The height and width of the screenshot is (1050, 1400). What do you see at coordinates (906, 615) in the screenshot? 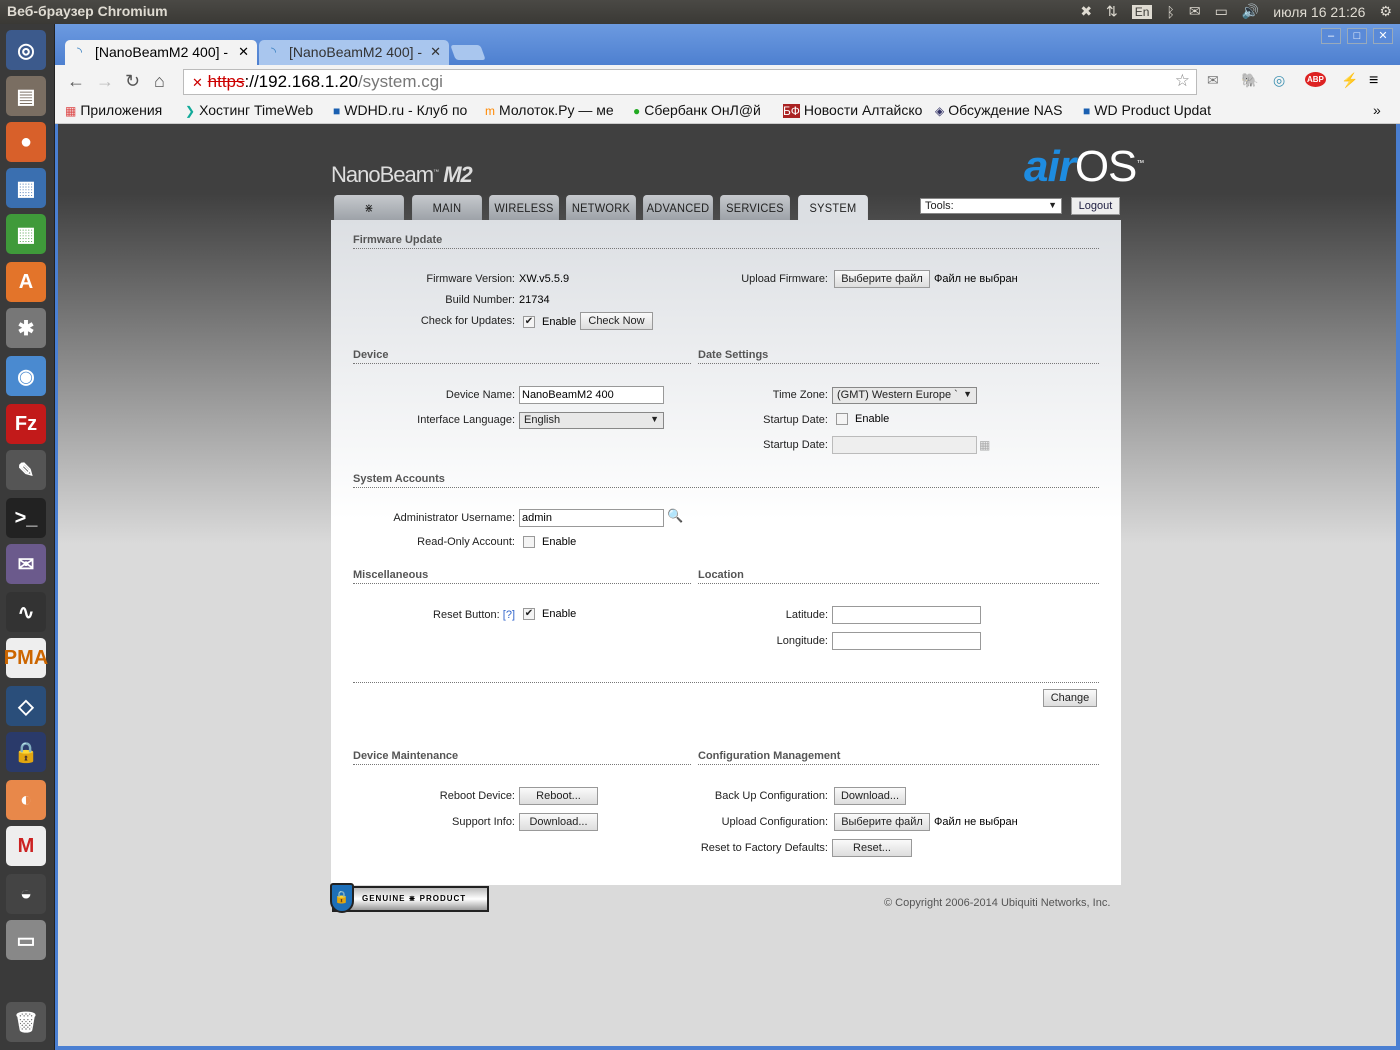
I see `latitude-input` at bounding box center [906, 615].